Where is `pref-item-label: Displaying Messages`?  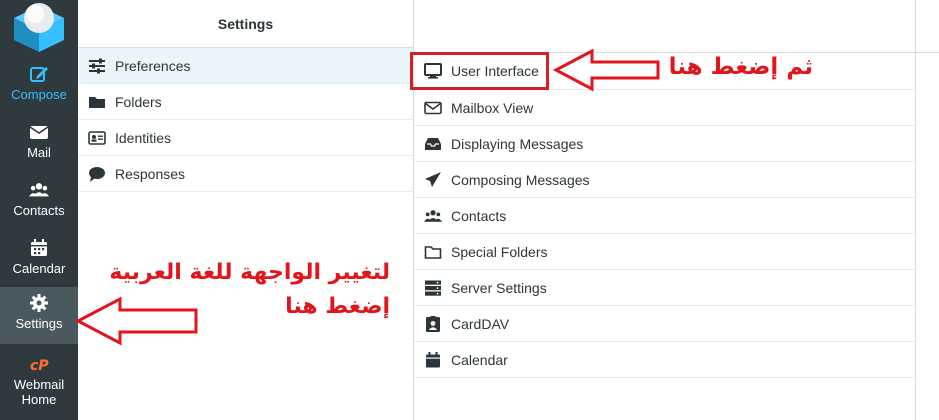
pref-item-label: Displaying Messages is located at coordinates (517, 144).